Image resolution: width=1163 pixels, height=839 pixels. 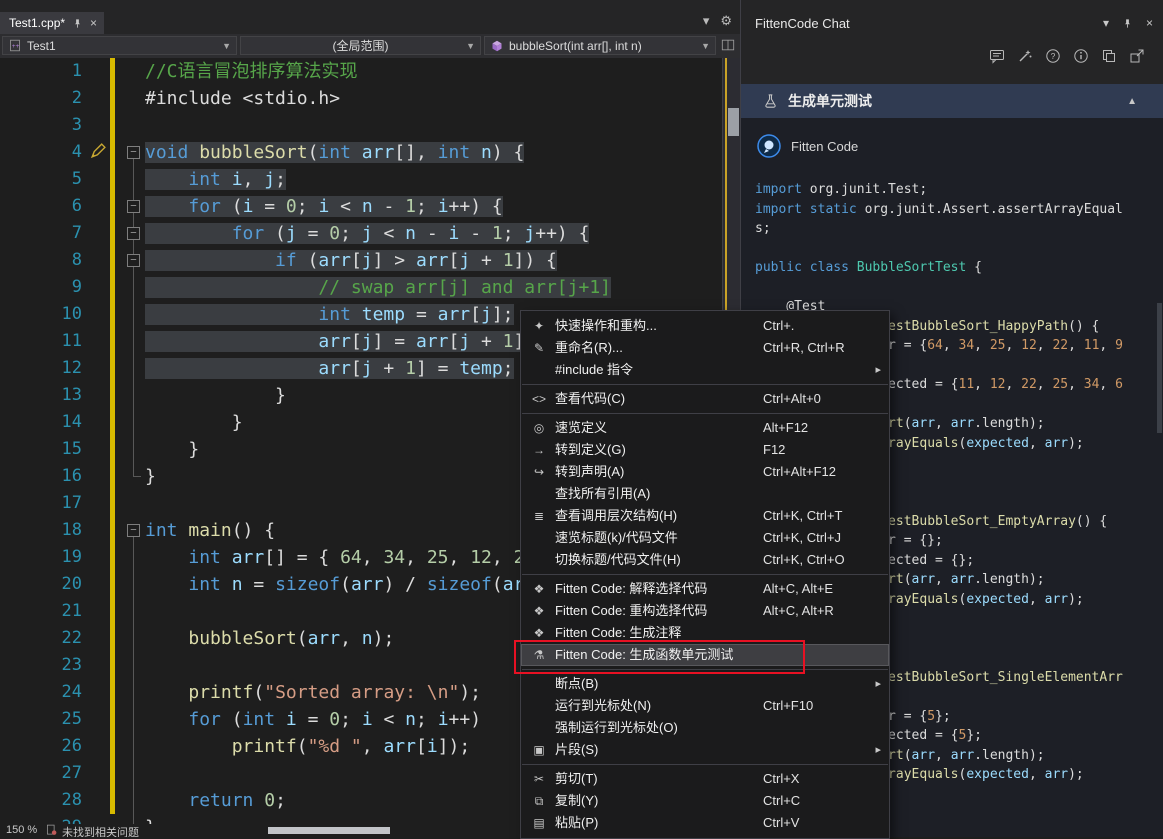 What do you see at coordinates (705, 370) in the screenshot?
I see `menu-item: #include 指令 ▸` at bounding box center [705, 370].